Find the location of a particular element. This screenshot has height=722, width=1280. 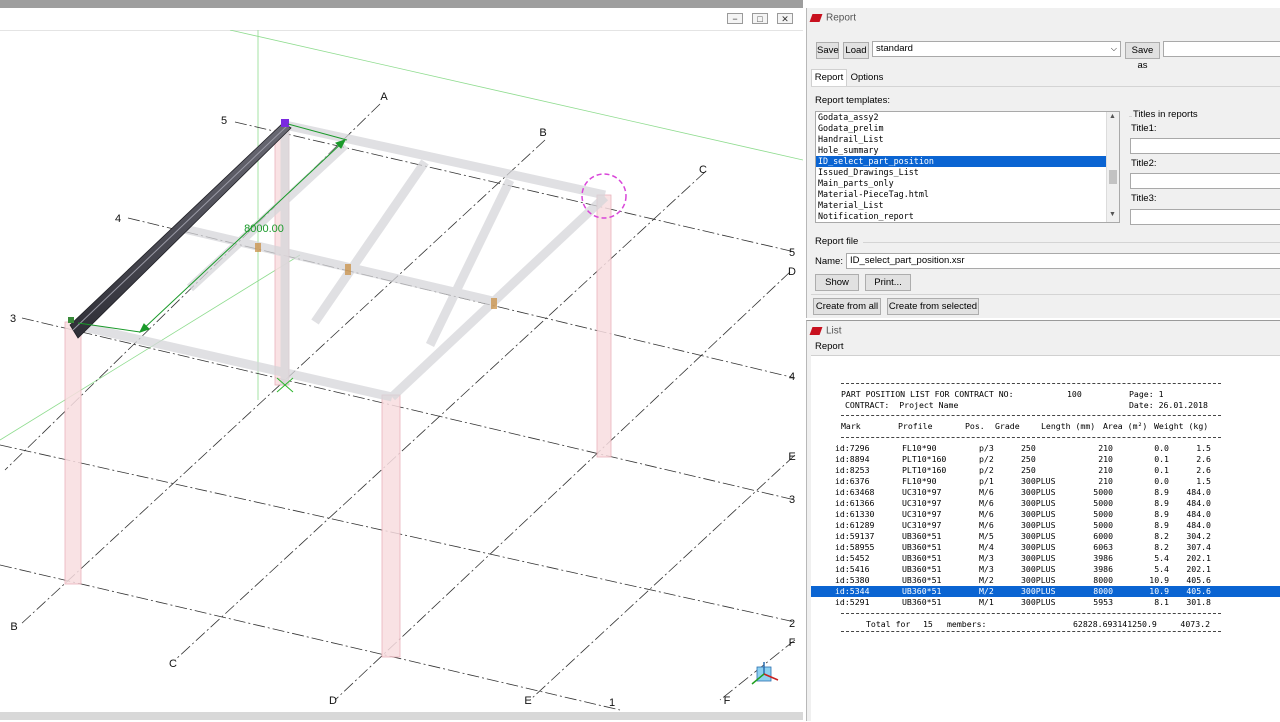

cell-mark: id:8894 is located at coordinates (852, 459).